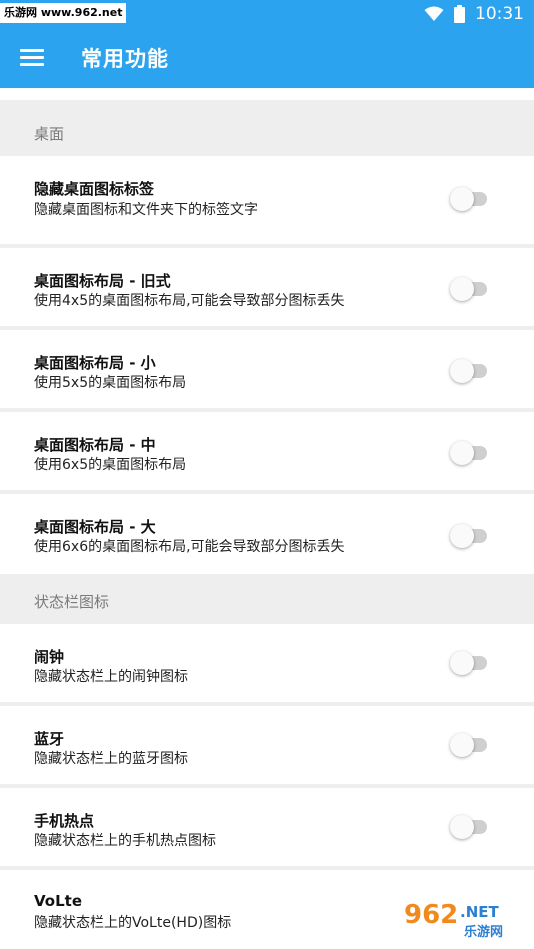 This screenshot has width=534, height=949. What do you see at coordinates (72, 602) in the screenshot?
I see `section-header-statusbar-icons: 状态栏图标` at bounding box center [72, 602].